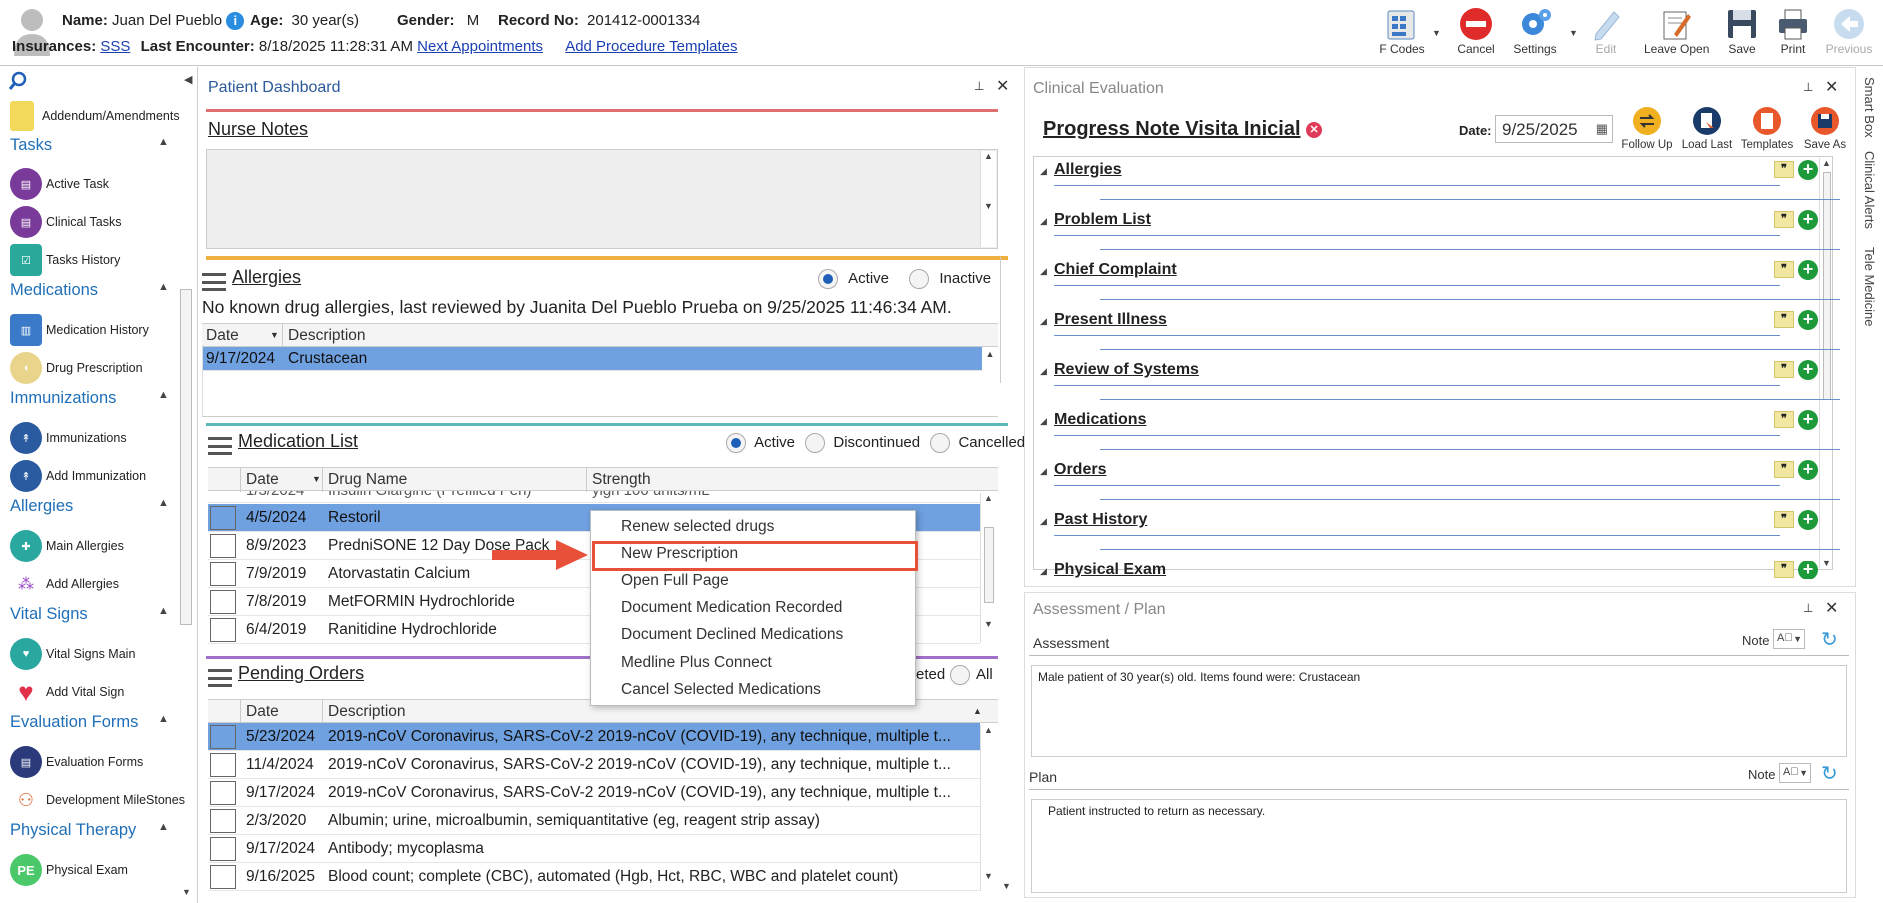  Describe the element at coordinates (1110, 570) in the screenshot. I see `section-label: Physical Exam` at that location.